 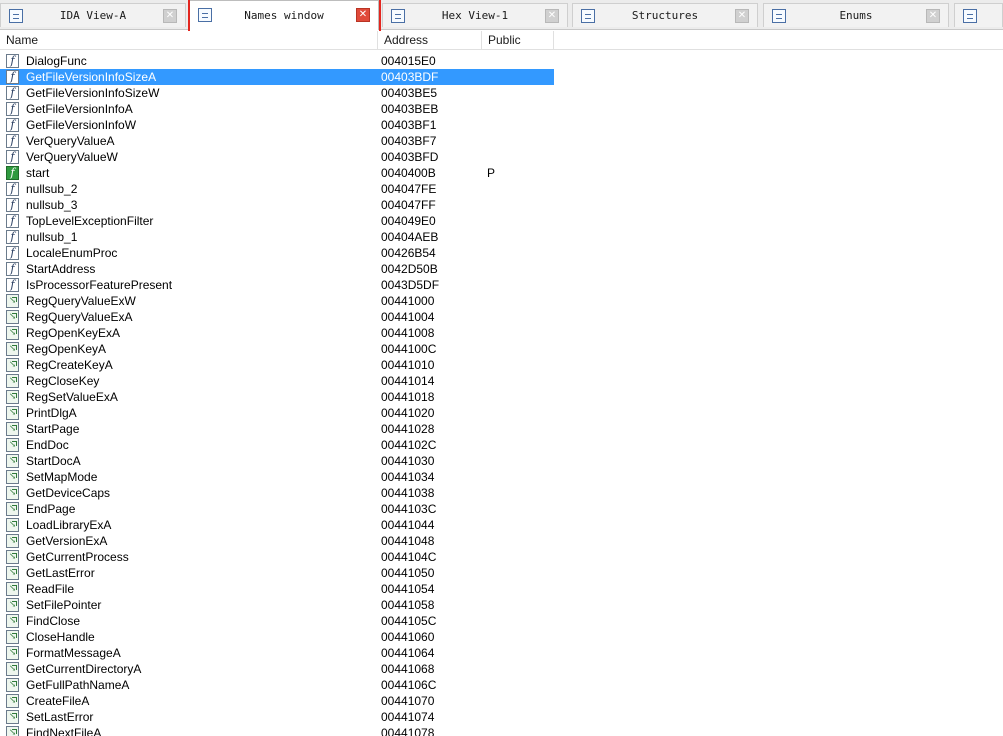 I want to click on table-row: f VerQueryValueW 00403BFD, so click(x=277, y=157).